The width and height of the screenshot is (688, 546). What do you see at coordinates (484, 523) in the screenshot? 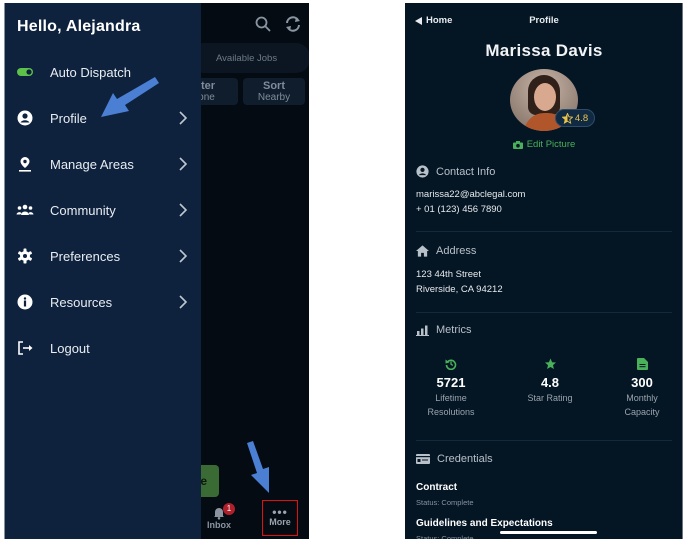
I see `credential-title: Guidelines and Expectations` at bounding box center [484, 523].